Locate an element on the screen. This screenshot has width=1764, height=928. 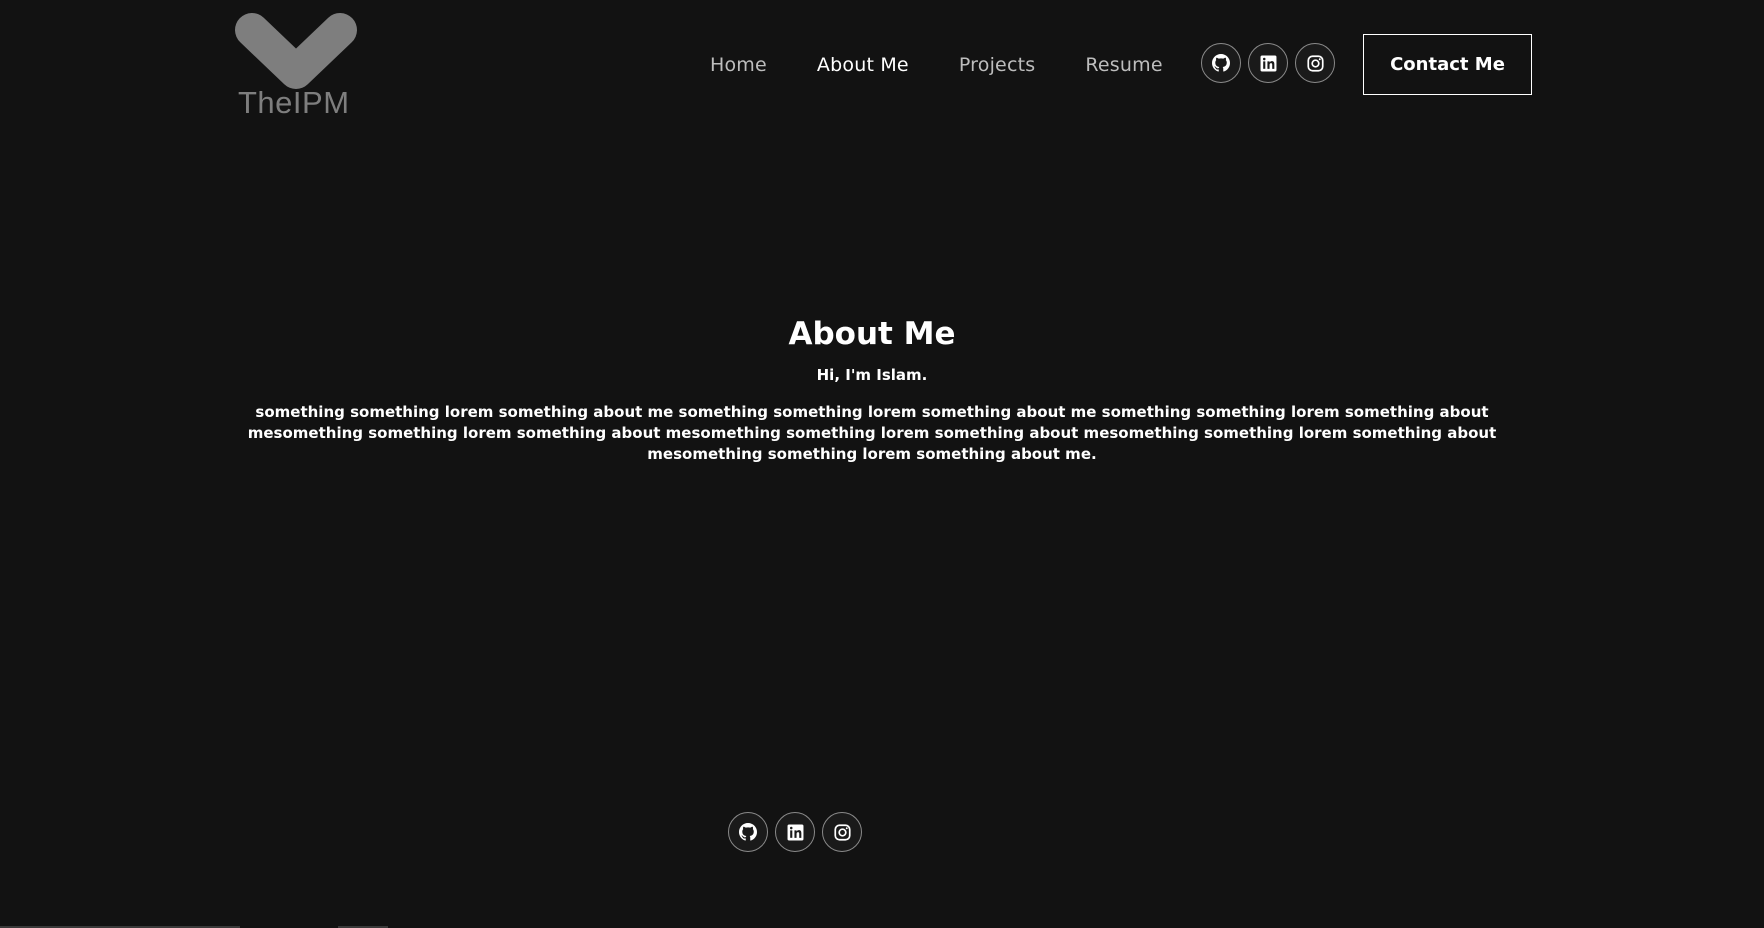
nav-home: Home is located at coordinates (738, 65).